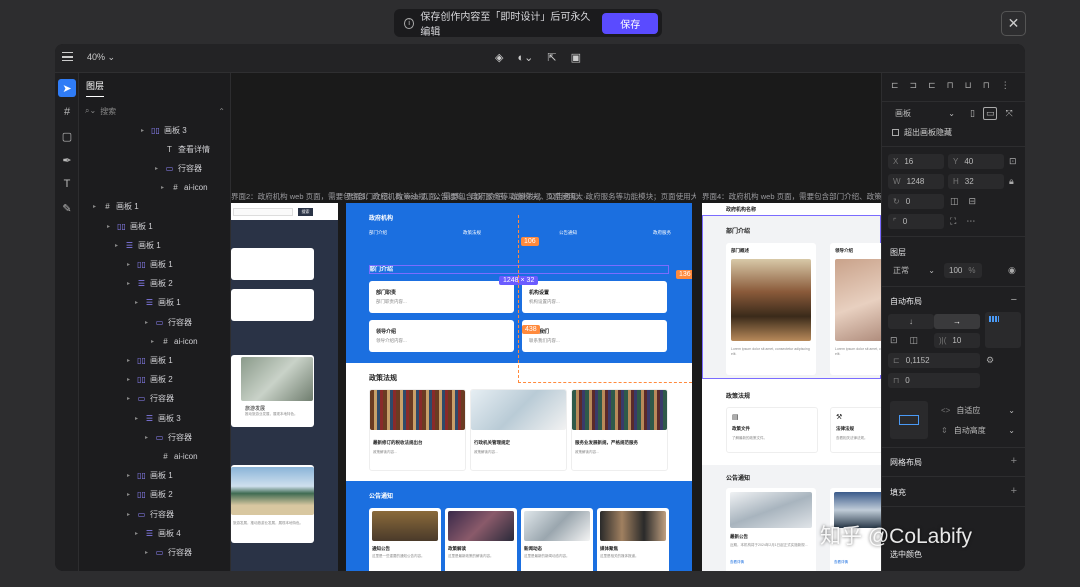 The height and width of the screenshot is (587, 1080). Describe the element at coordinates (1011, 181) in the screenshot. I see `lock-ratio-icon: 🔒︎` at that location.